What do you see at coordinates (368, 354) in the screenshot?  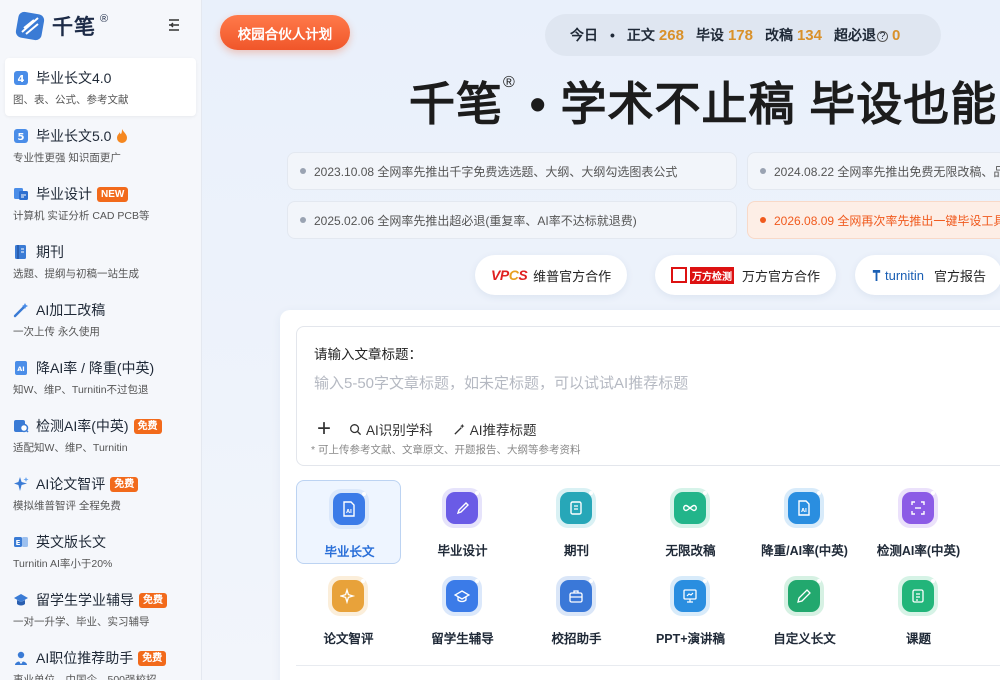 I see `title-input-label: 请输入文章标题：` at bounding box center [368, 354].